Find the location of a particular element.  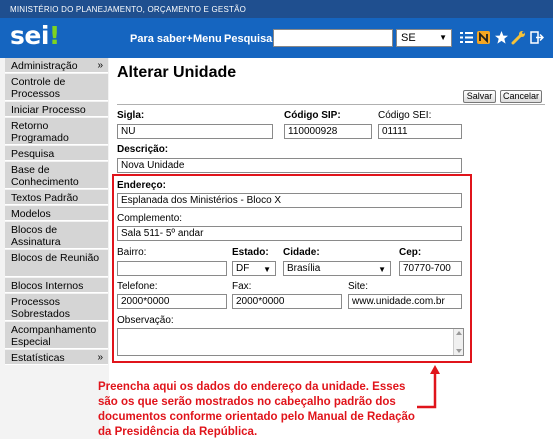

estado-select: DF ▼ is located at coordinates (254, 268).